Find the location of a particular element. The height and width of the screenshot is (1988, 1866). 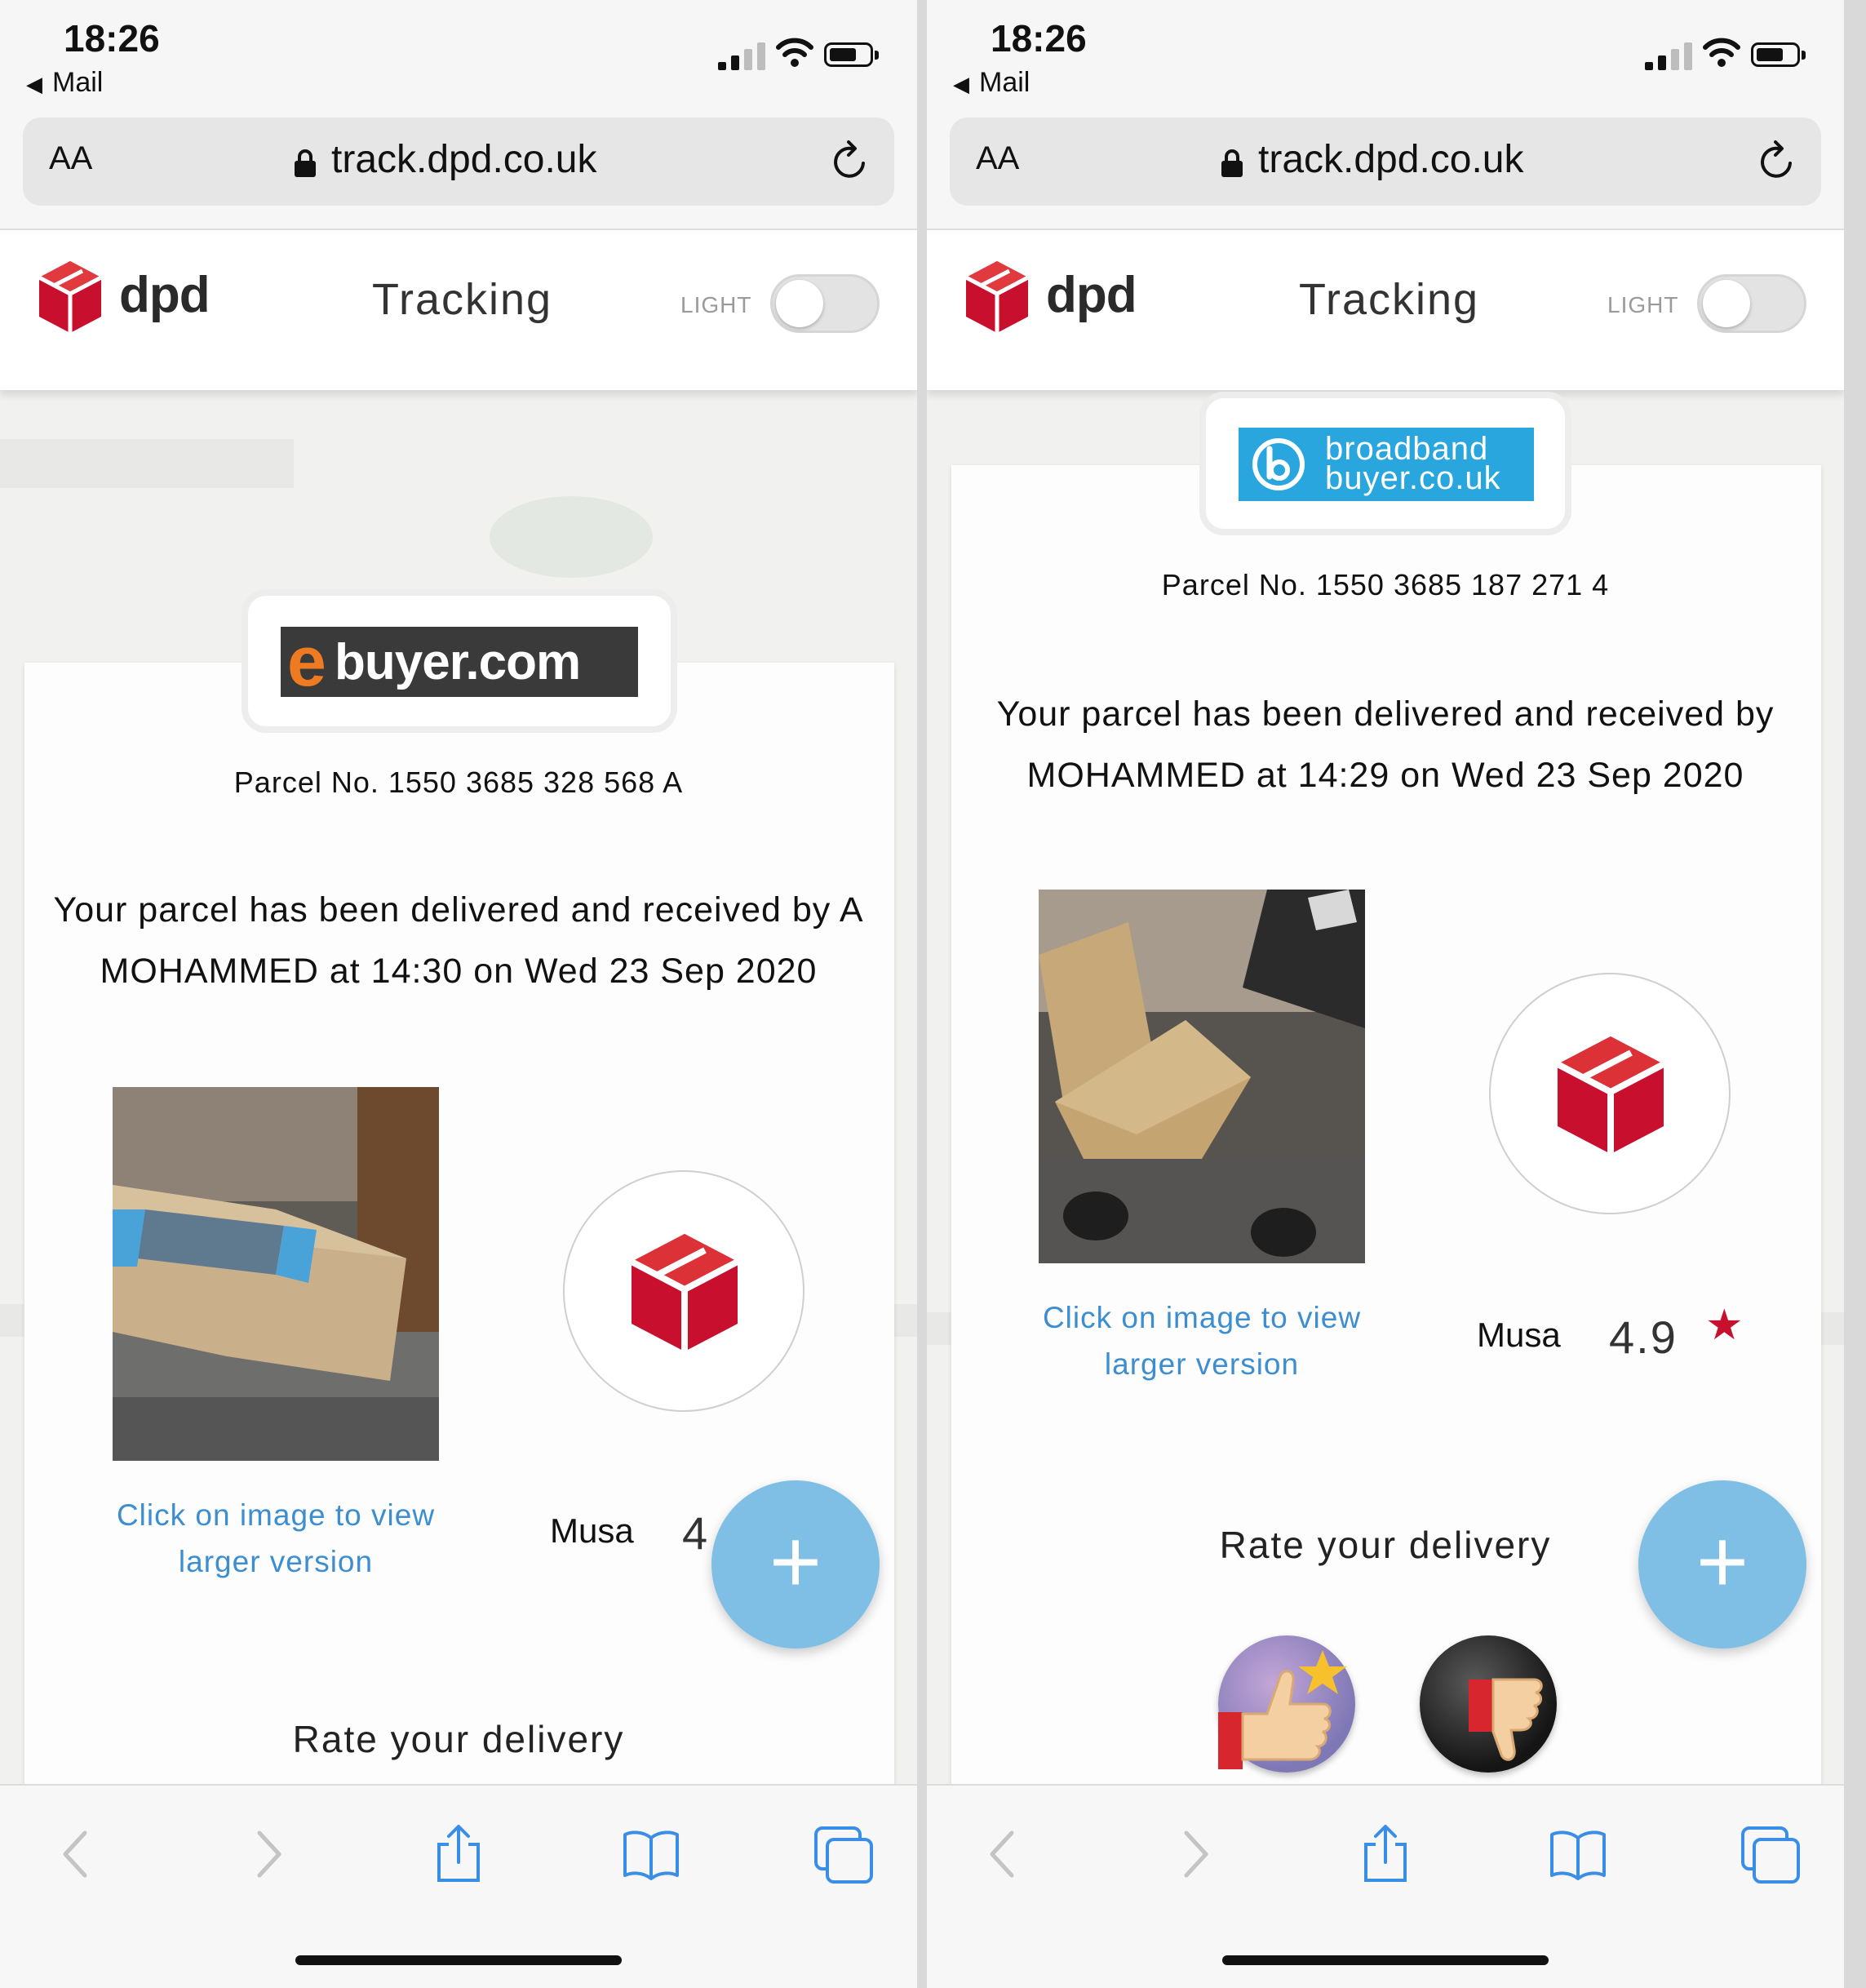

ebuyer-logo: e buyer.com is located at coordinates (459, 662).